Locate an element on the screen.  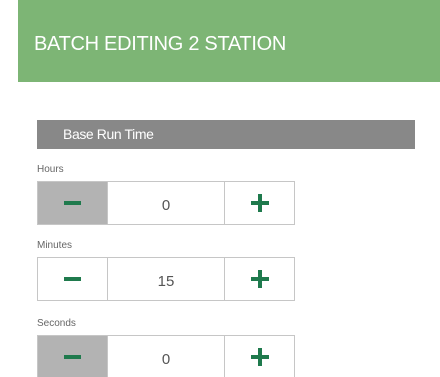
hours-decrement-button is located at coordinates (73, 203).